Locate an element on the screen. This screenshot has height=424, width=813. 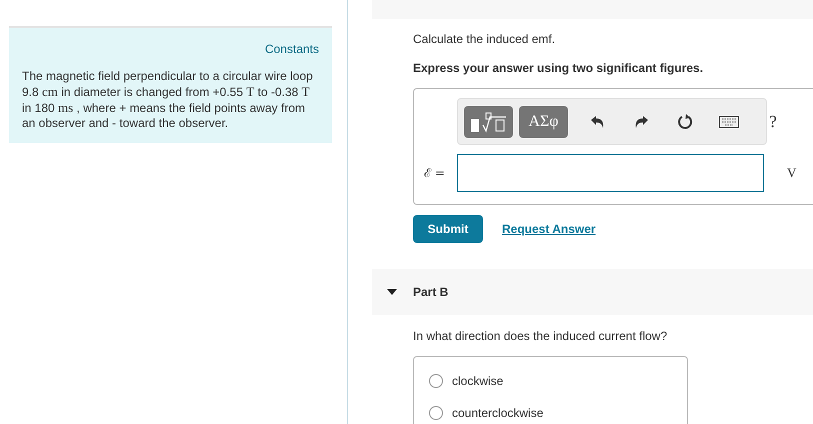
question-text: Calculate the induced emf. is located at coordinates (484, 39).